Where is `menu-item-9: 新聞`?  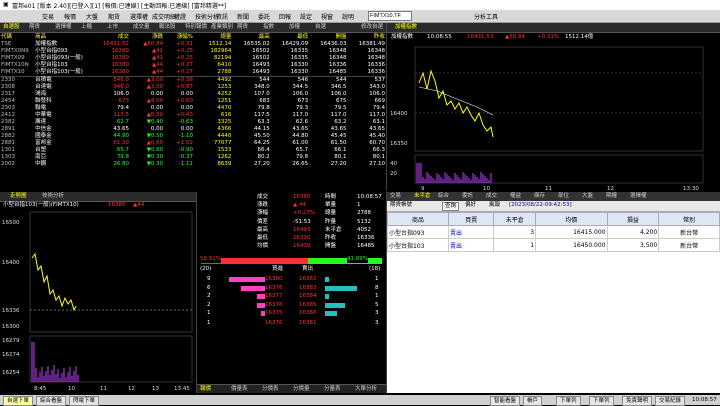 menu-item-9: 新聞 is located at coordinates (243, 16).